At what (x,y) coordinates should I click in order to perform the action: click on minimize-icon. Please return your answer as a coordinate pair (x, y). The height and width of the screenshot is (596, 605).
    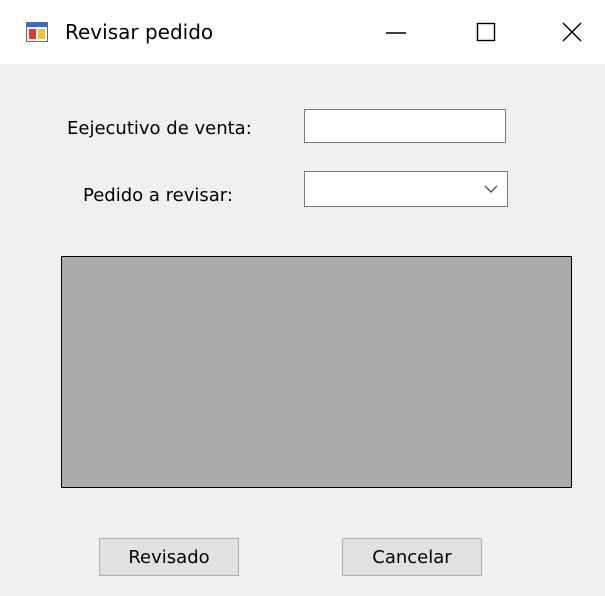
    Looking at the image, I should click on (396, 33).